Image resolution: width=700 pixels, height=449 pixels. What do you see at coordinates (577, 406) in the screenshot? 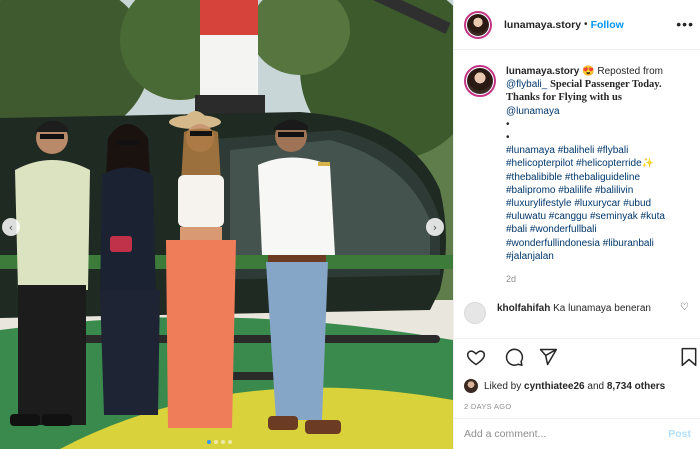
I see `post-date: 2 DAYS AGO` at bounding box center [577, 406].